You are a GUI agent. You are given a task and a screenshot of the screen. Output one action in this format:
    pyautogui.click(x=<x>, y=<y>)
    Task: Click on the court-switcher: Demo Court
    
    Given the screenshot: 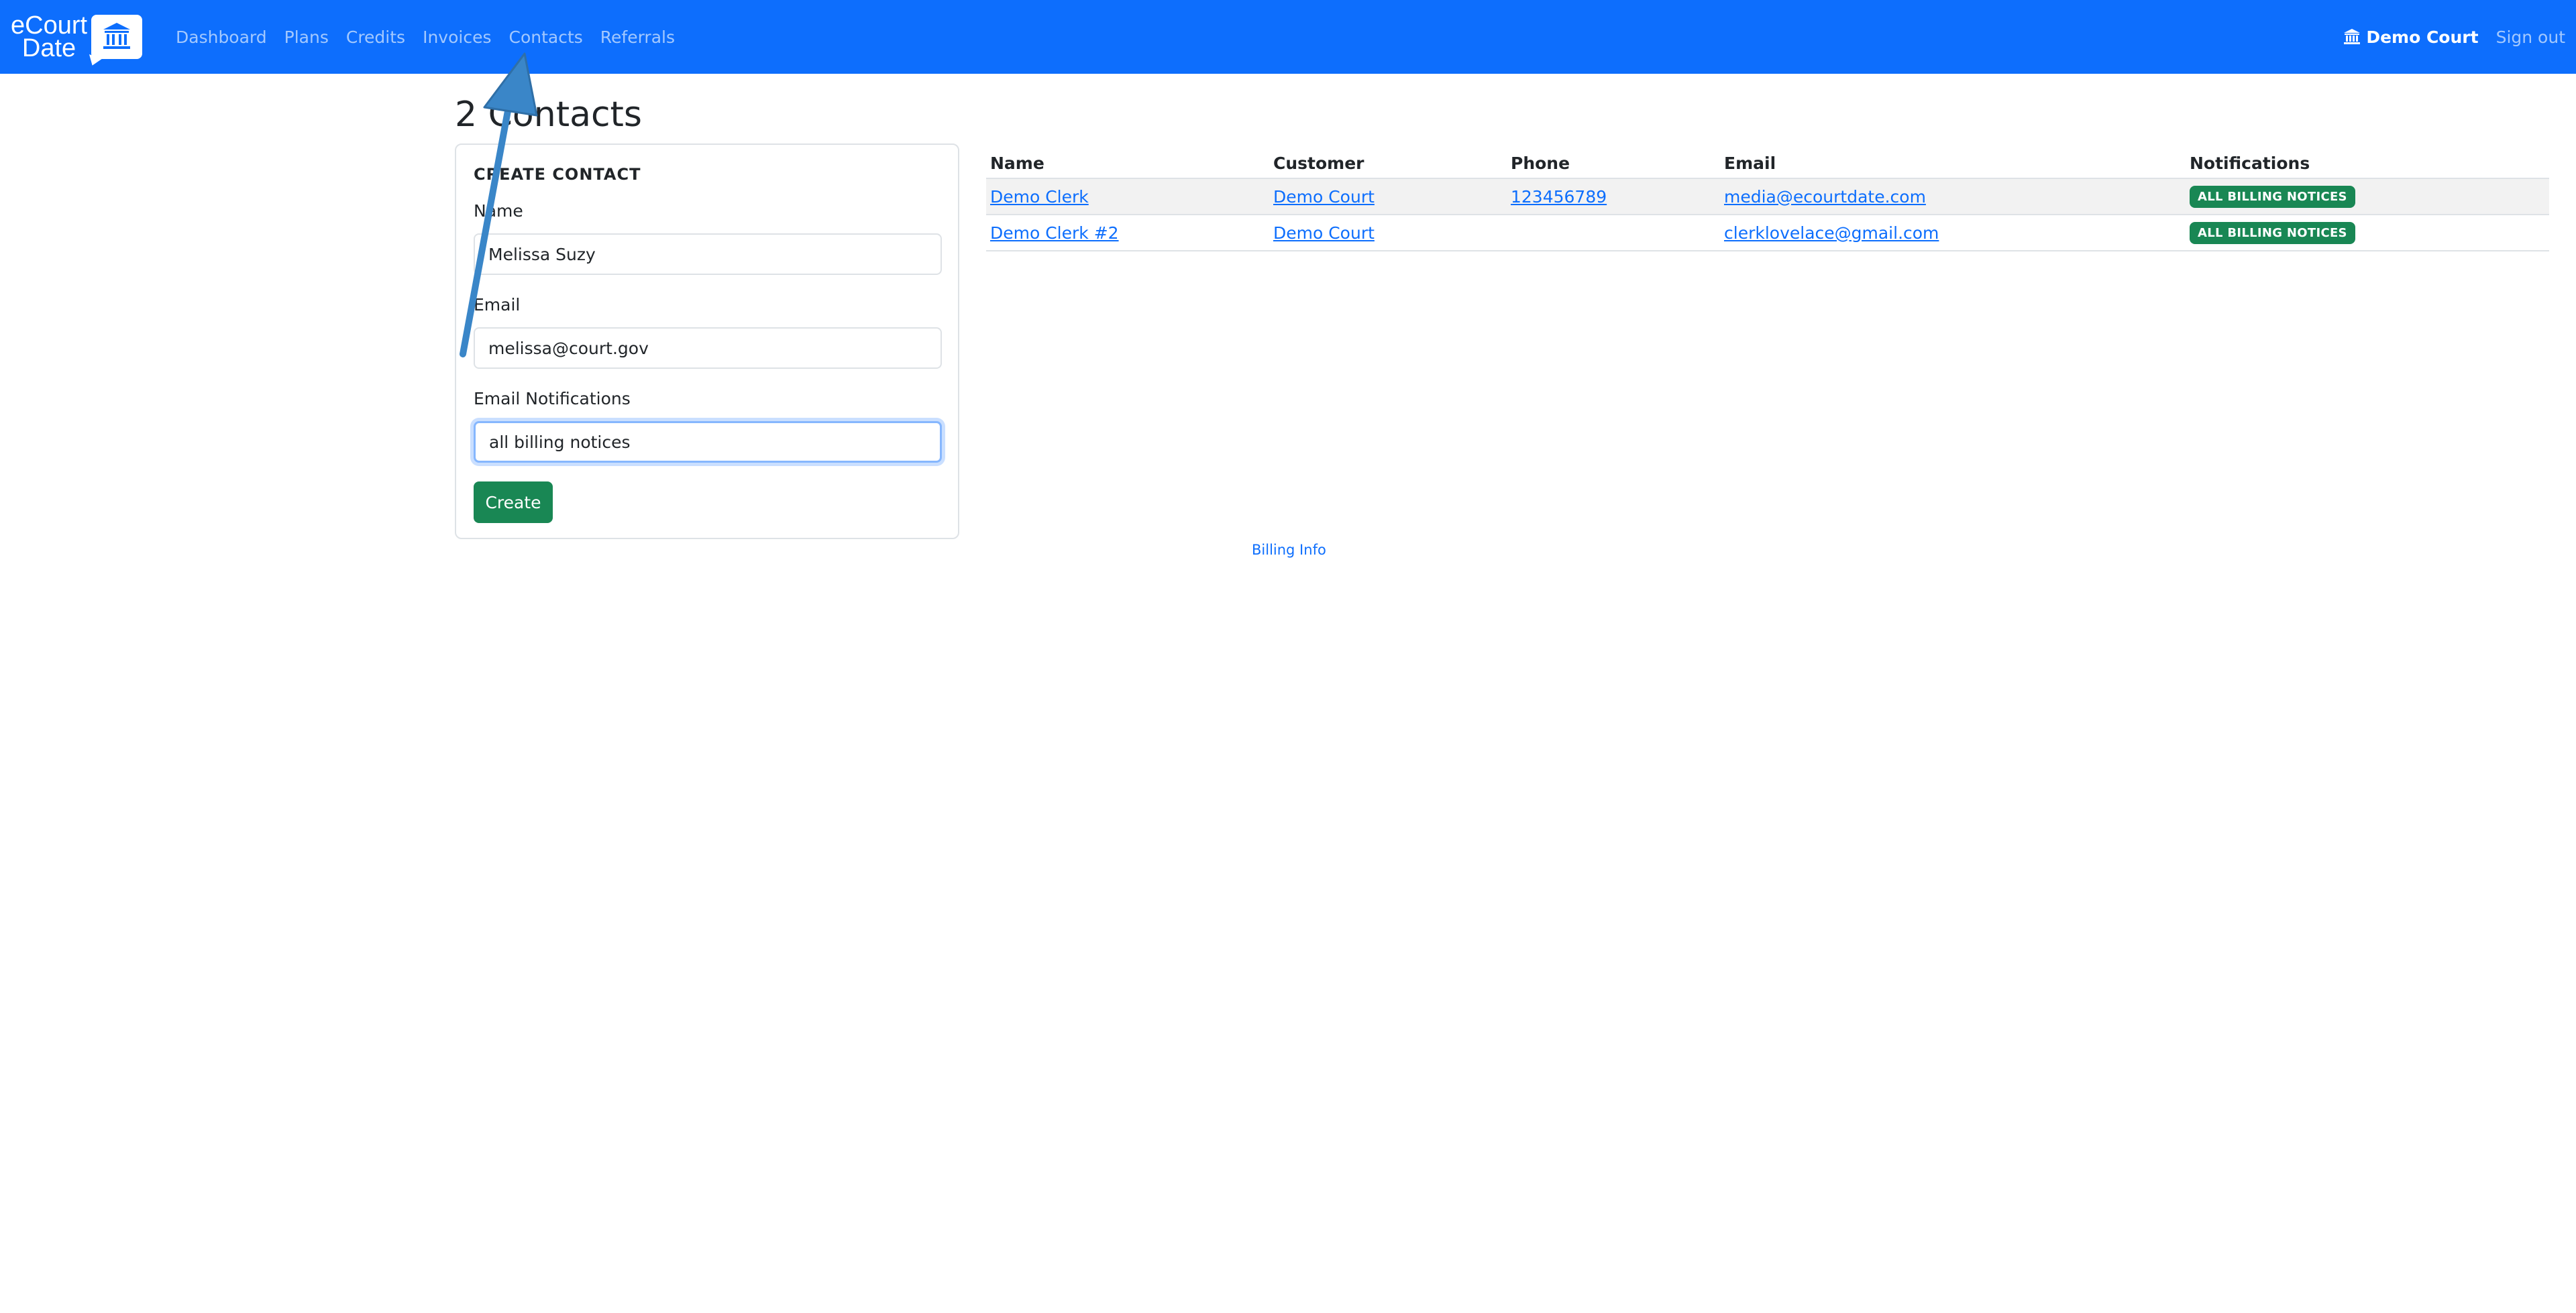 What is the action you would take?
    pyautogui.click(x=2411, y=37)
    